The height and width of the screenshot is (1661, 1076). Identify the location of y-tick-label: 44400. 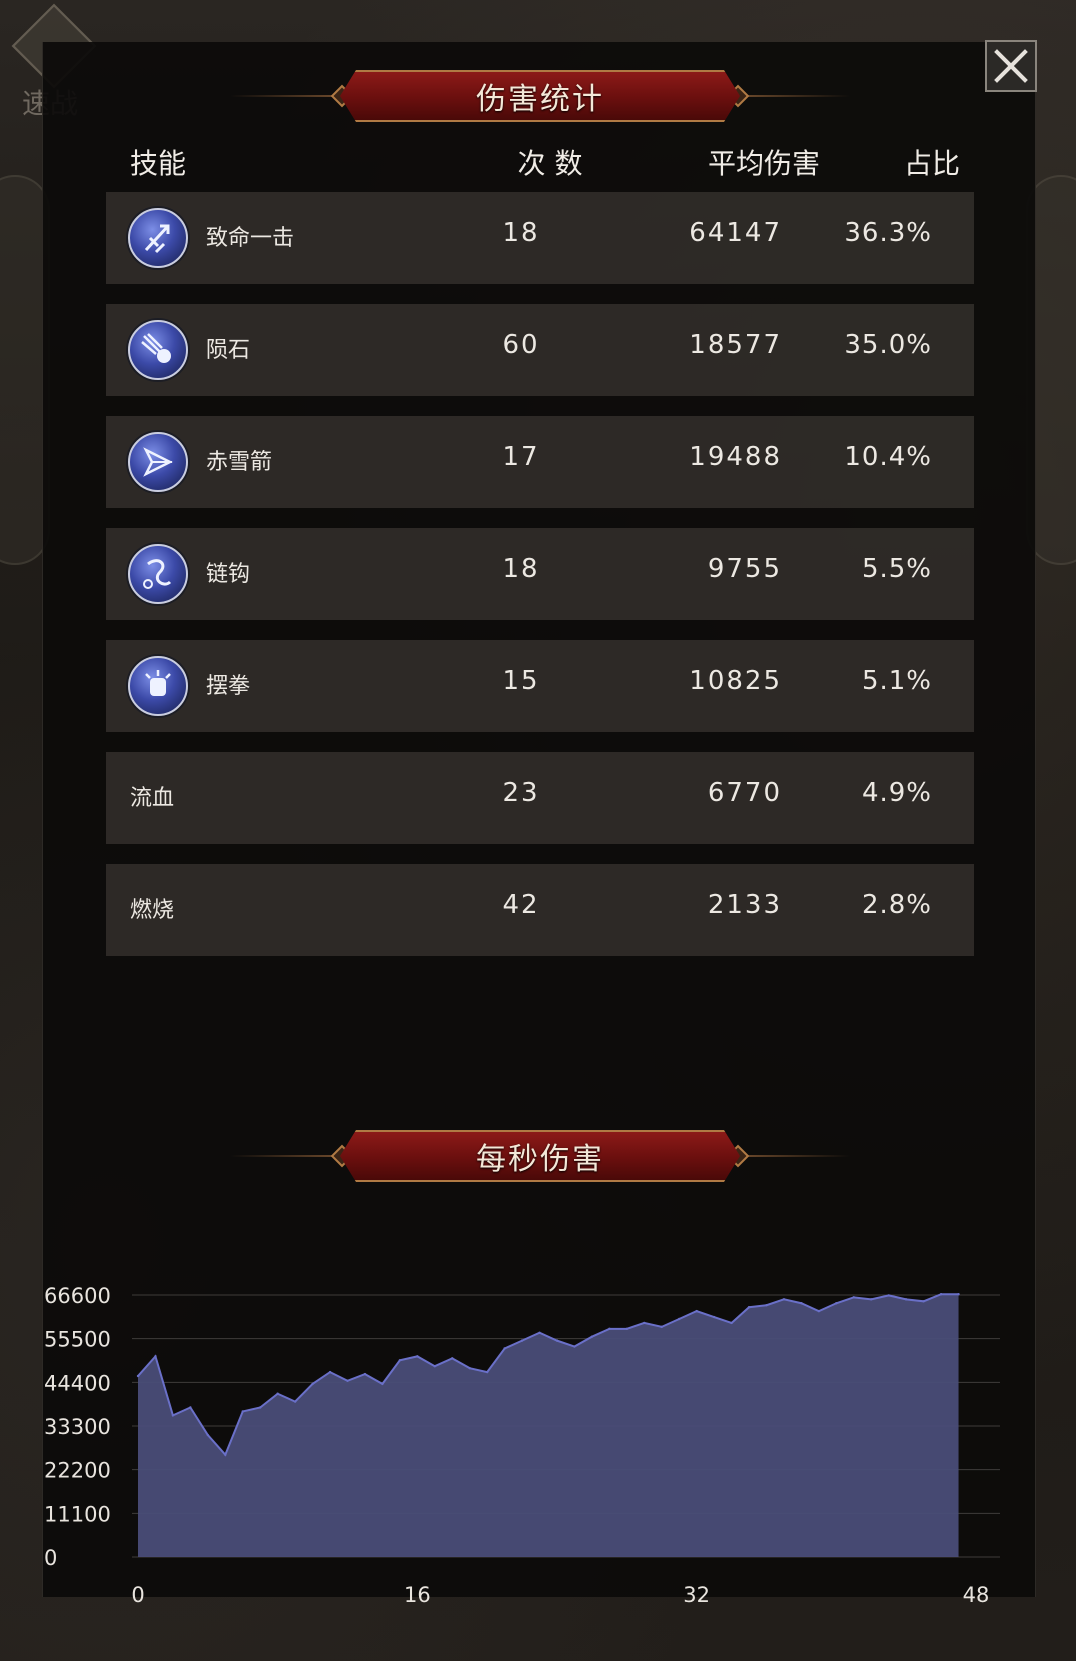
(77, 1383).